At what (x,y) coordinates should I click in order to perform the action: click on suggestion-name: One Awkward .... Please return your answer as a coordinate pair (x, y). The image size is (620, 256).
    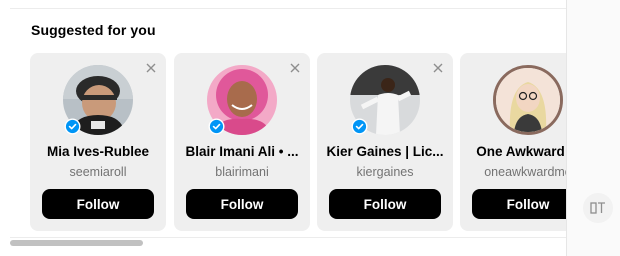
    Looking at the image, I should click on (515, 151).